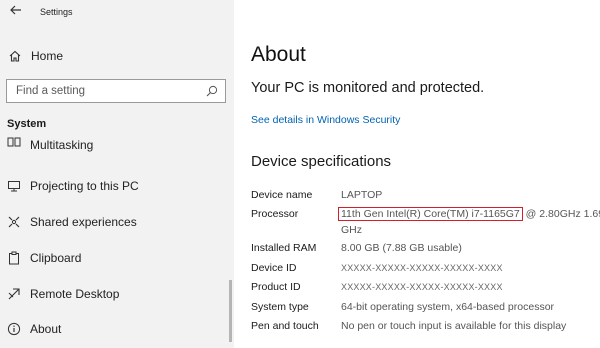 The width and height of the screenshot is (600, 348). What do you see at coordinates (75, 294) in the screenshot?
I see `sidebar-item-label: Remote Desktop` at bounding box center [75, 294].